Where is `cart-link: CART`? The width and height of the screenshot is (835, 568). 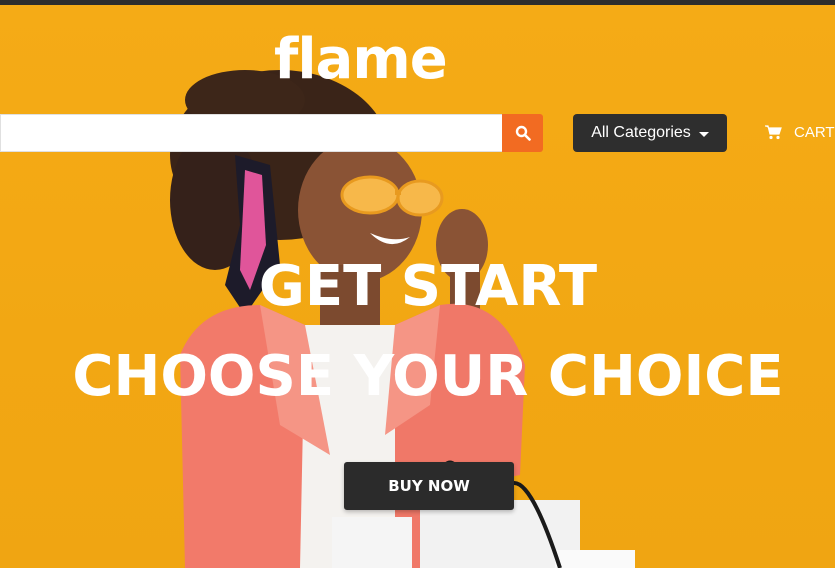
cart-link: CART is located at coordinates (800, 132).